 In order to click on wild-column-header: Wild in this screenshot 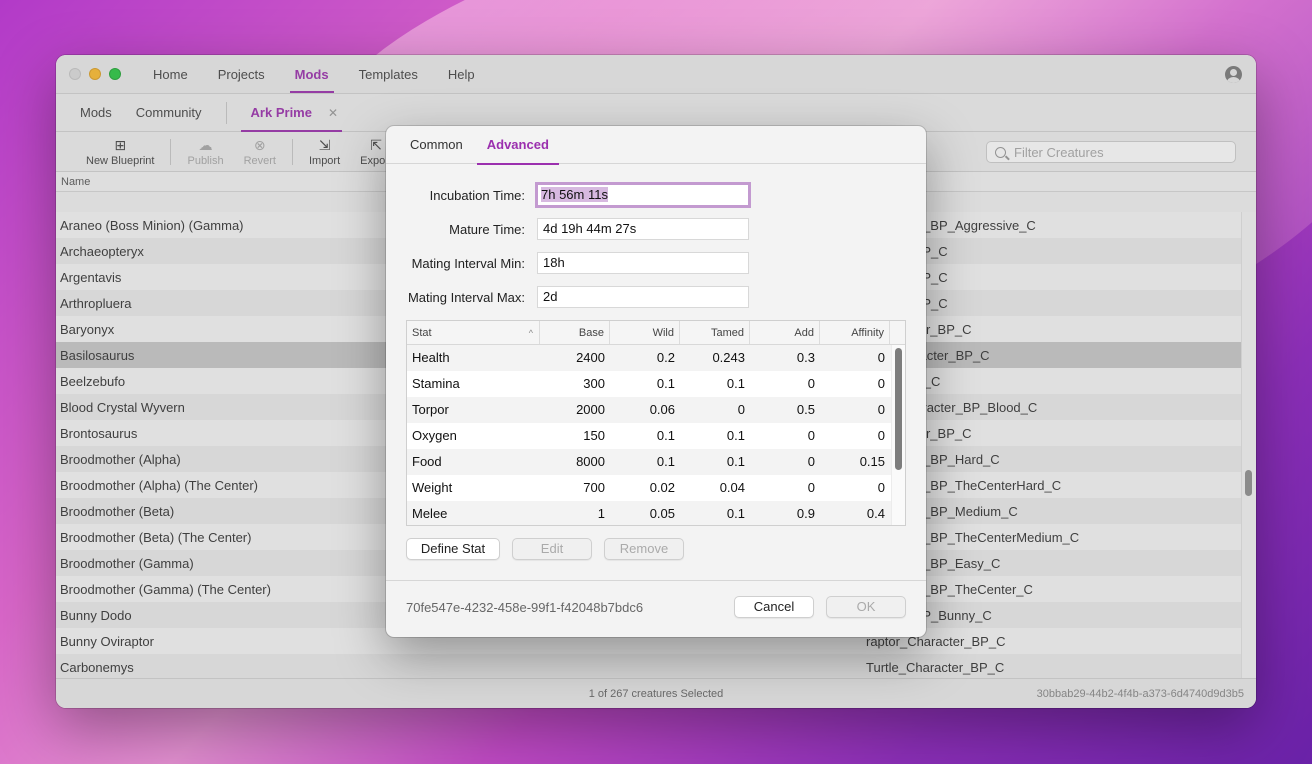, I will do `click(645, 332)`.